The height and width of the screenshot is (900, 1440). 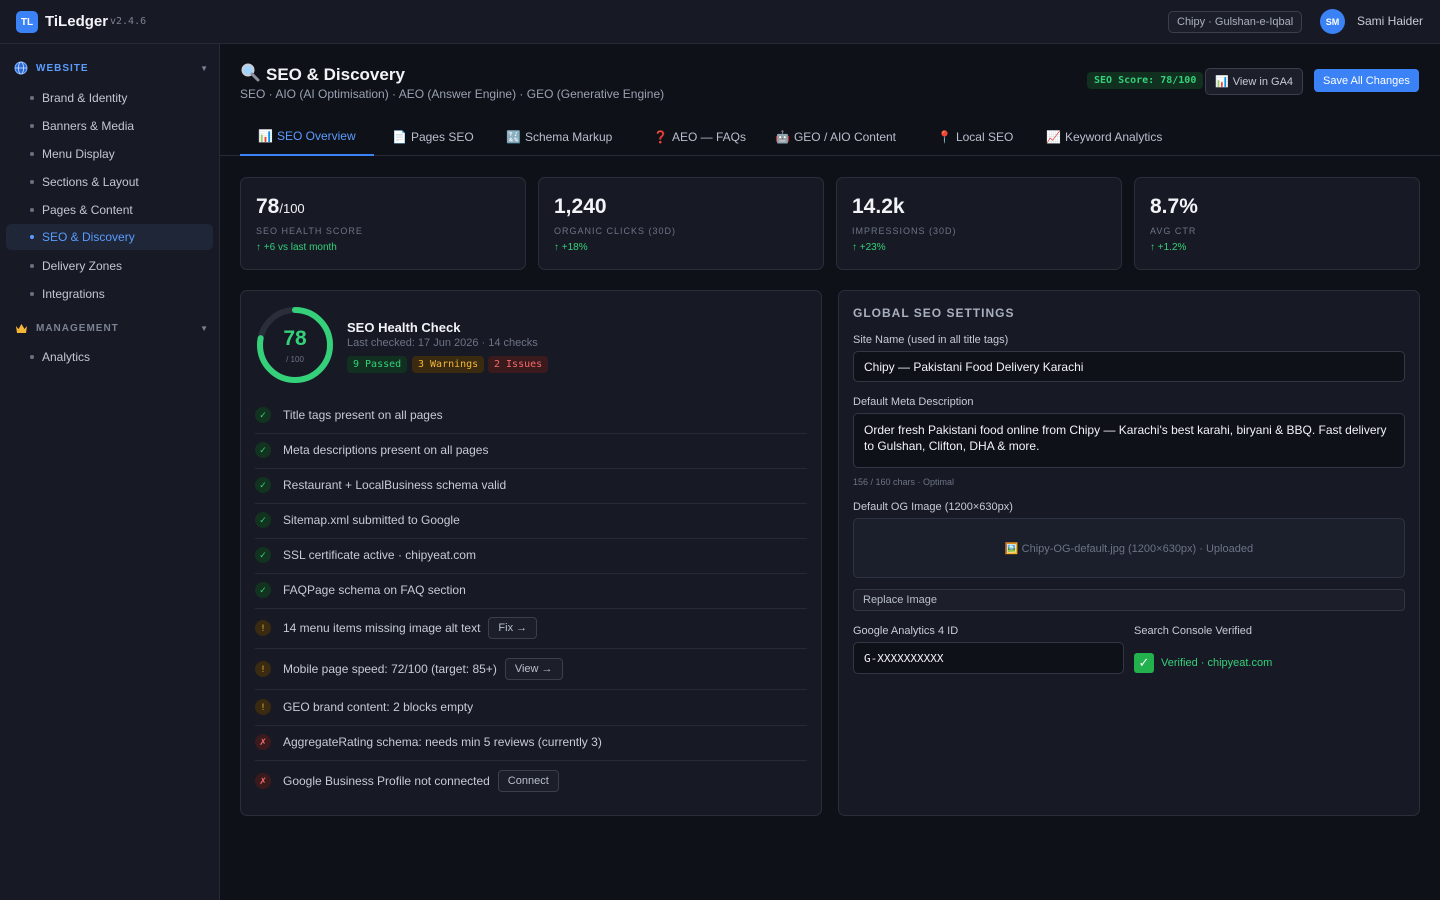 What do you see at coordinates (27, 22) in the screenshot?
I see `app-logo: TL` at bounding box center [27, 22].